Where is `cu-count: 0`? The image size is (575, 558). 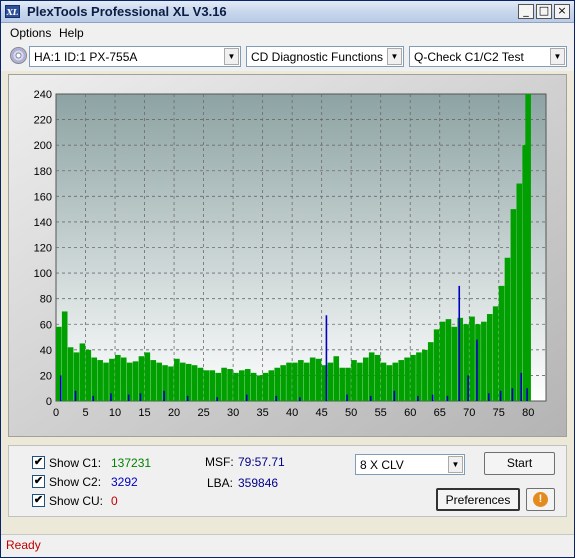 cu-count: 0 is located at coordinates (114, 501).